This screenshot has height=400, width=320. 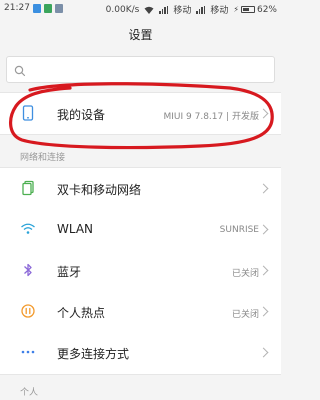 I want to click on my-device-item: 我的设备 MIUI 9 7.8.17 | 开发版, so click(x=140, y=113).